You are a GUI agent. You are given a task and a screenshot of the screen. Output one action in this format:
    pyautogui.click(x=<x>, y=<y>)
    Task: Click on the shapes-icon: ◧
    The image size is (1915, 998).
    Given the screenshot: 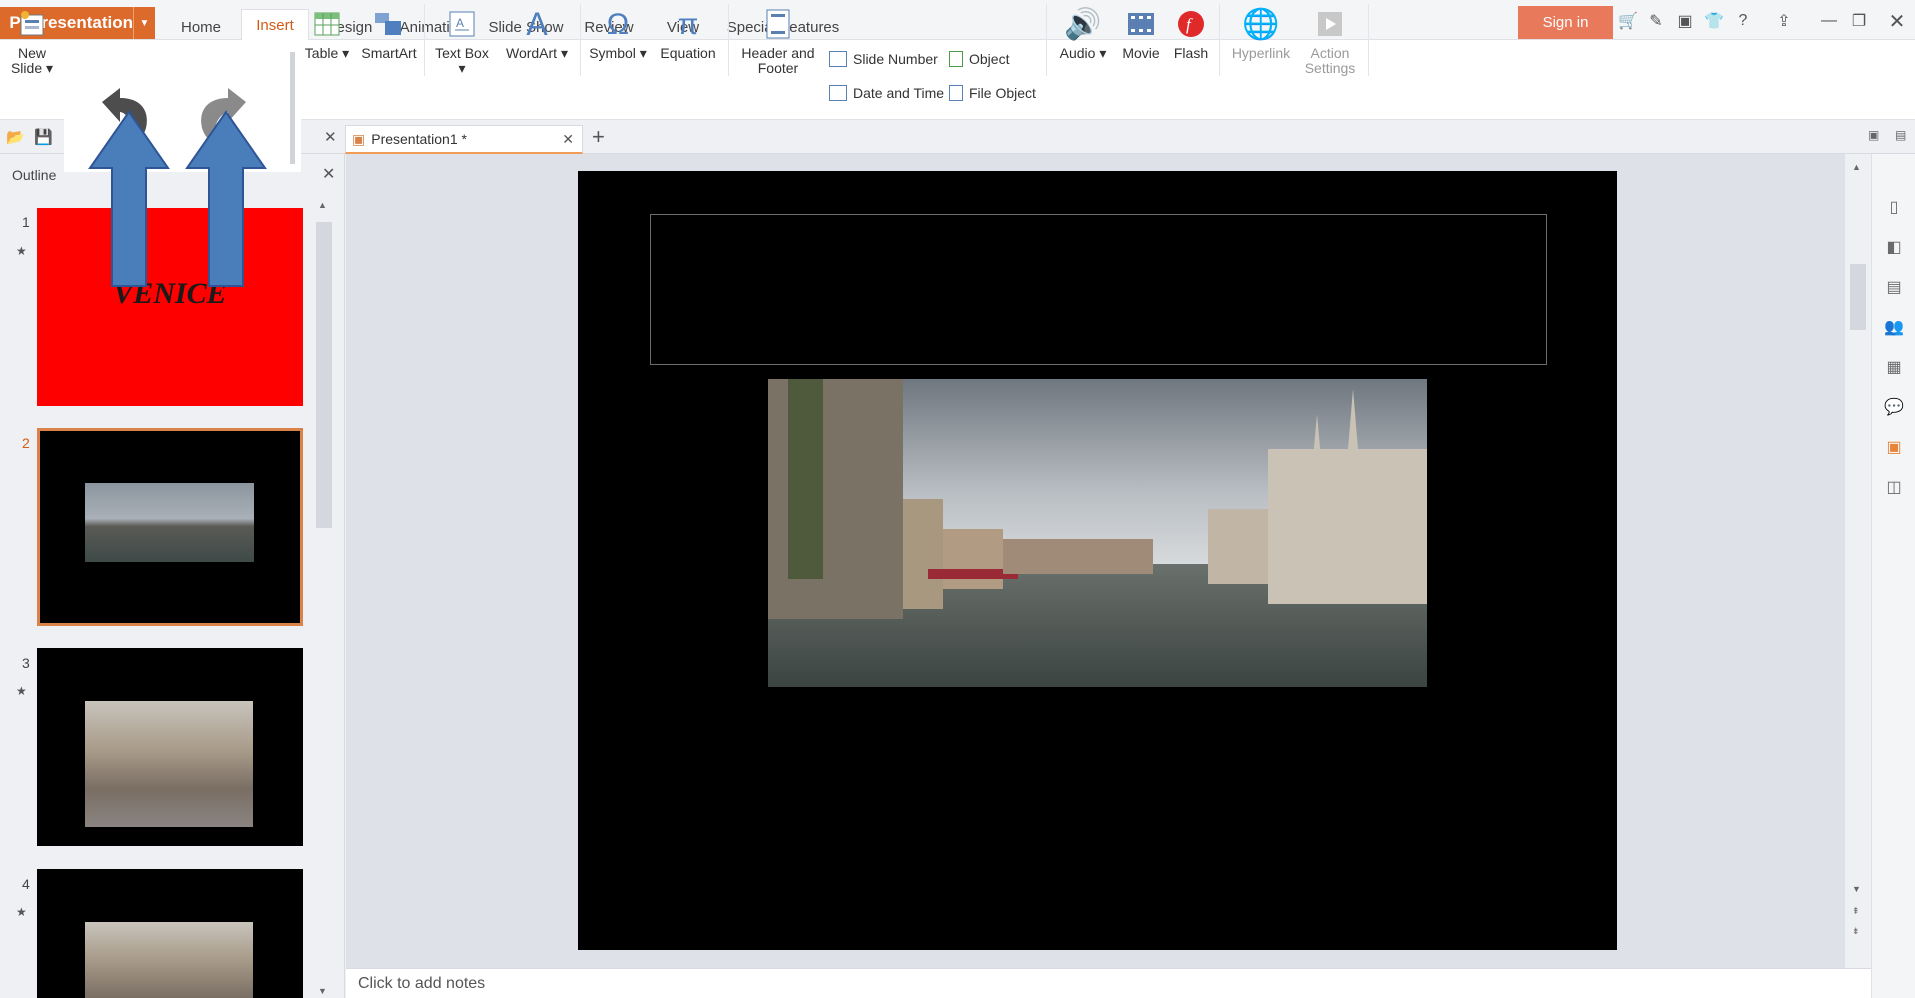 What is the action you would take?
    pyautogui.click(x=1894, y=247)
    